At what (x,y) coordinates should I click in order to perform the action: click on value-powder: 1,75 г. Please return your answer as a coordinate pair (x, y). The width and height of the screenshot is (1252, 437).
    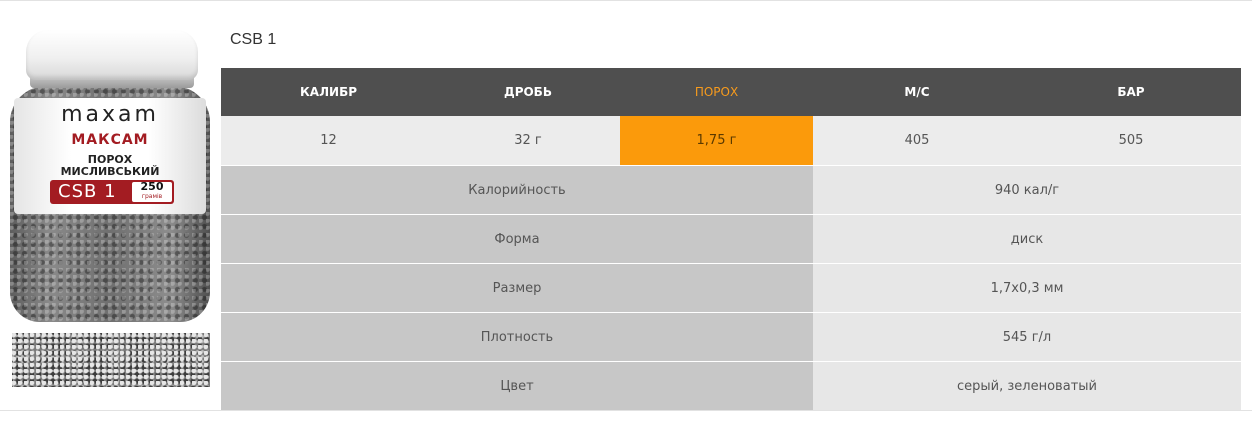
    Looking at the image, I should click on (716, 140).